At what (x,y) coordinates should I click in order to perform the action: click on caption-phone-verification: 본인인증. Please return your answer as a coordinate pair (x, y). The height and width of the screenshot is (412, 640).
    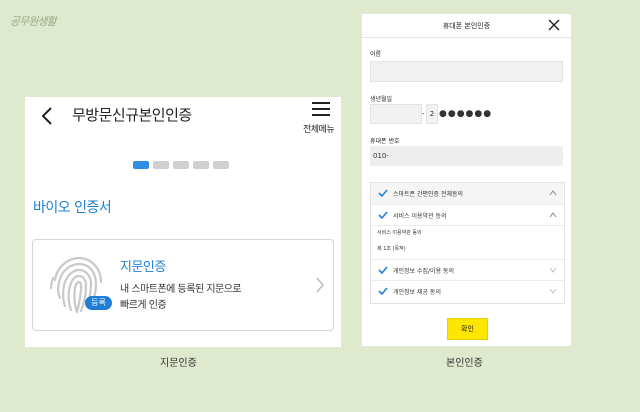
    Looking at the image, I should click on (464, 363).